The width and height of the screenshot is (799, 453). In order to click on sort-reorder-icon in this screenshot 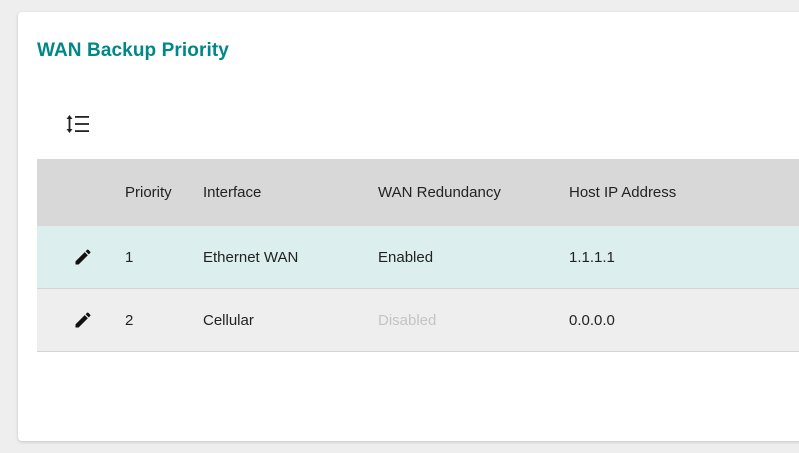, I will do `click(77, 124)`.